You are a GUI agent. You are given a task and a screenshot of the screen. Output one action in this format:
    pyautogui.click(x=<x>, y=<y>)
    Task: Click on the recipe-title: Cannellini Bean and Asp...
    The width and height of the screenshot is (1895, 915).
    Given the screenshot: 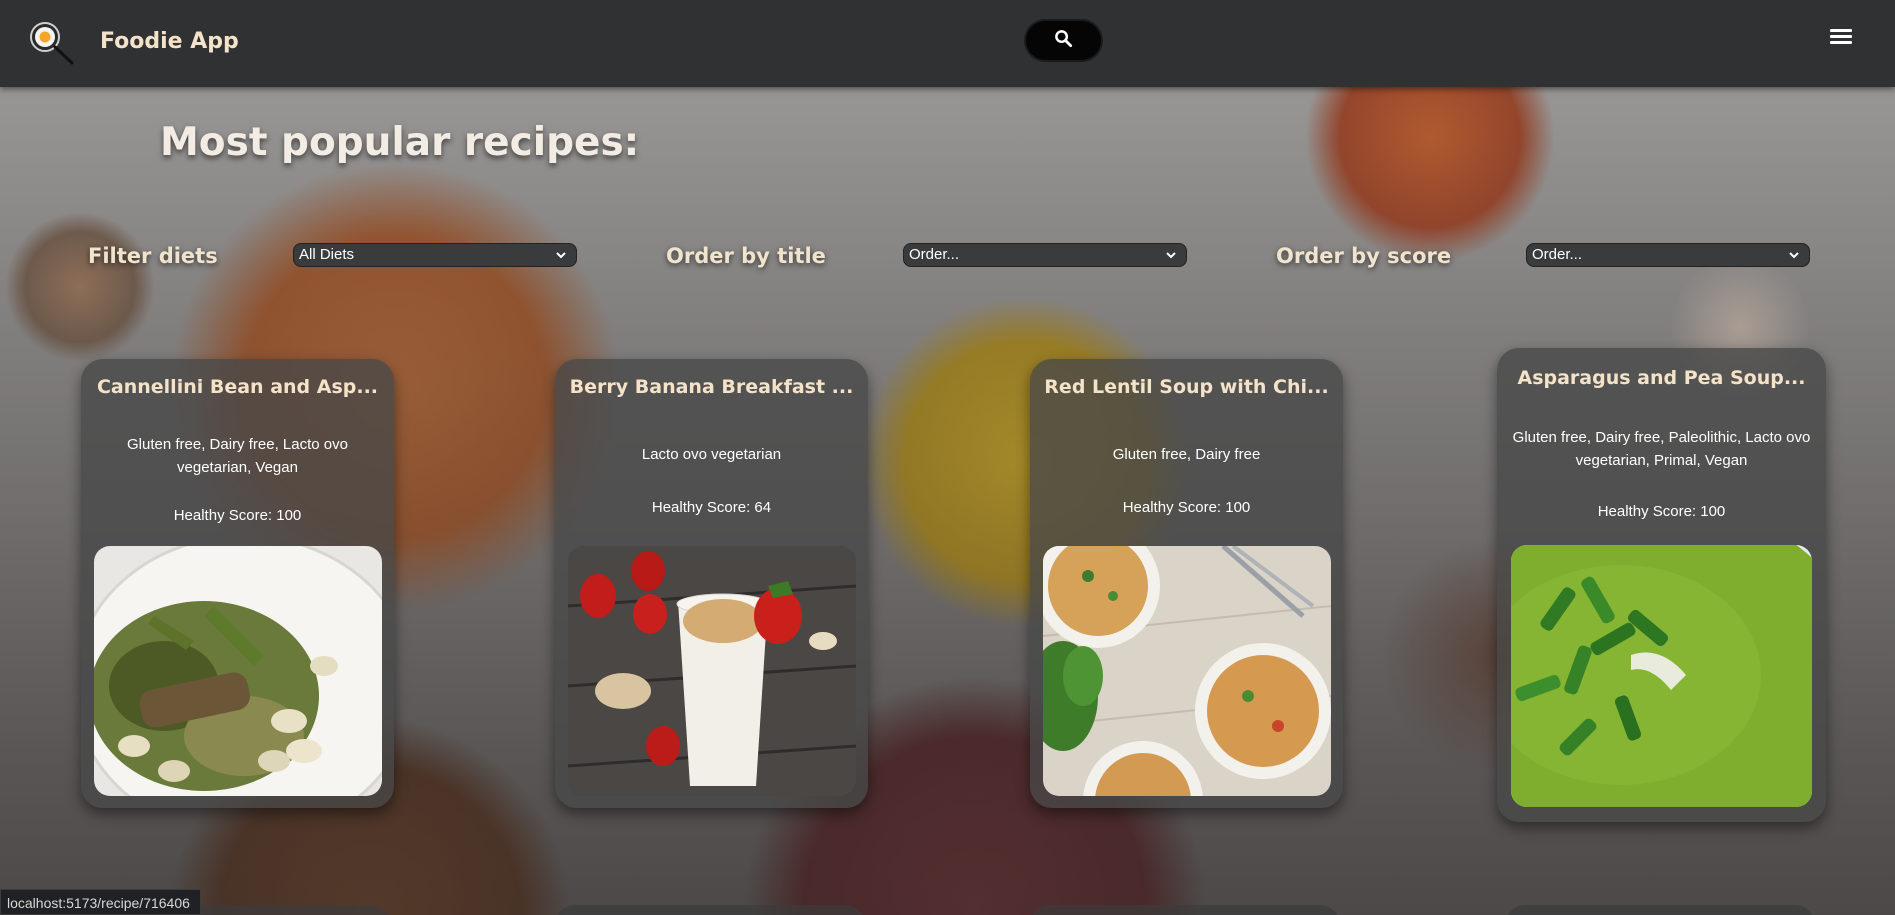 What is the action you would take?
    pyautogui.click(x=237, y=387)
    